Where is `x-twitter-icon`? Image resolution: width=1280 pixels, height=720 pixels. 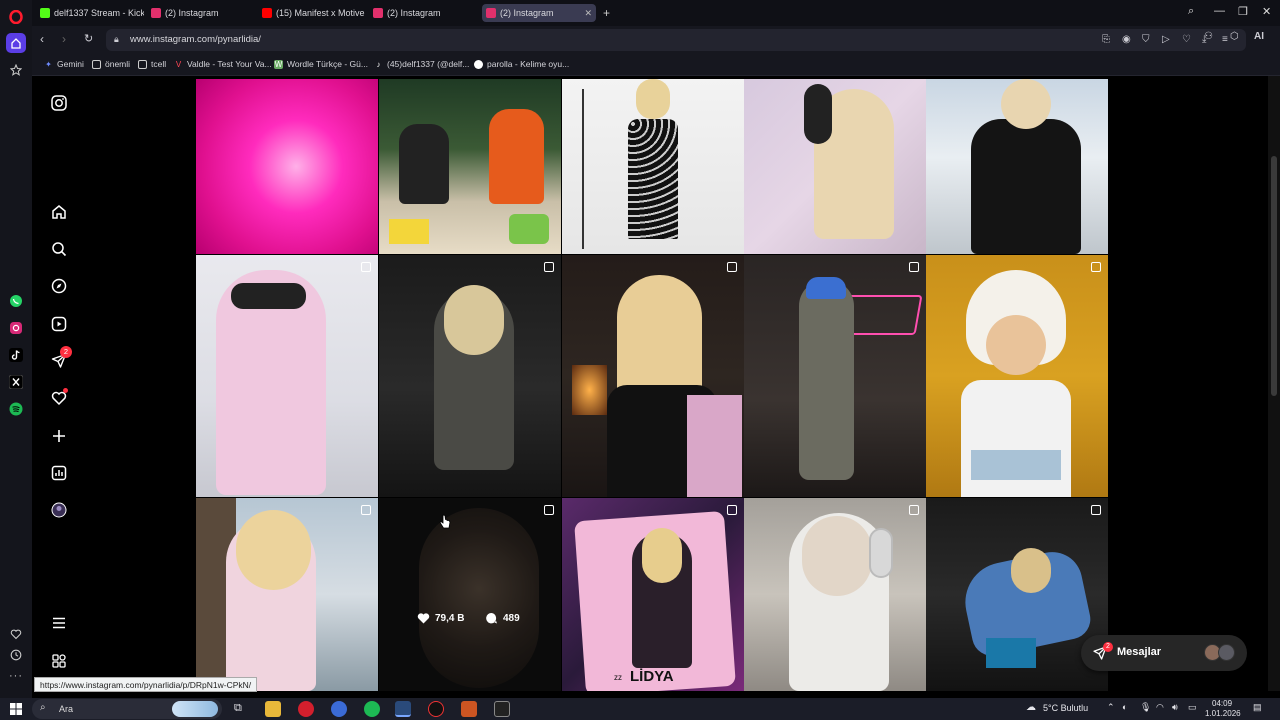 x-twitter-icon is located at coordinates (16, 382).